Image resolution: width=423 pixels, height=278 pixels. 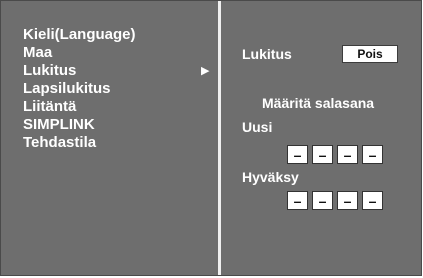 I want to click on lock-value-box: Pois, so click(x=370, y=54).